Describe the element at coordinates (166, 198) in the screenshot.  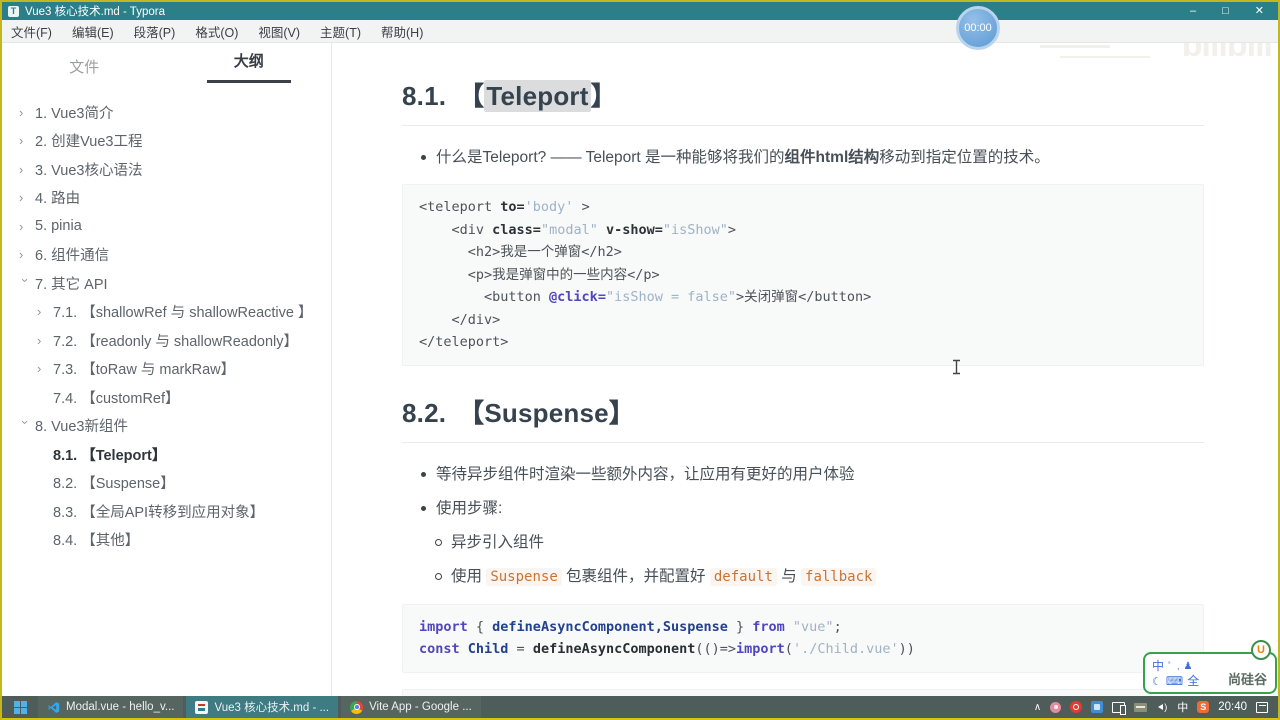
I see `outline-item: › 4. 路由` at that location.